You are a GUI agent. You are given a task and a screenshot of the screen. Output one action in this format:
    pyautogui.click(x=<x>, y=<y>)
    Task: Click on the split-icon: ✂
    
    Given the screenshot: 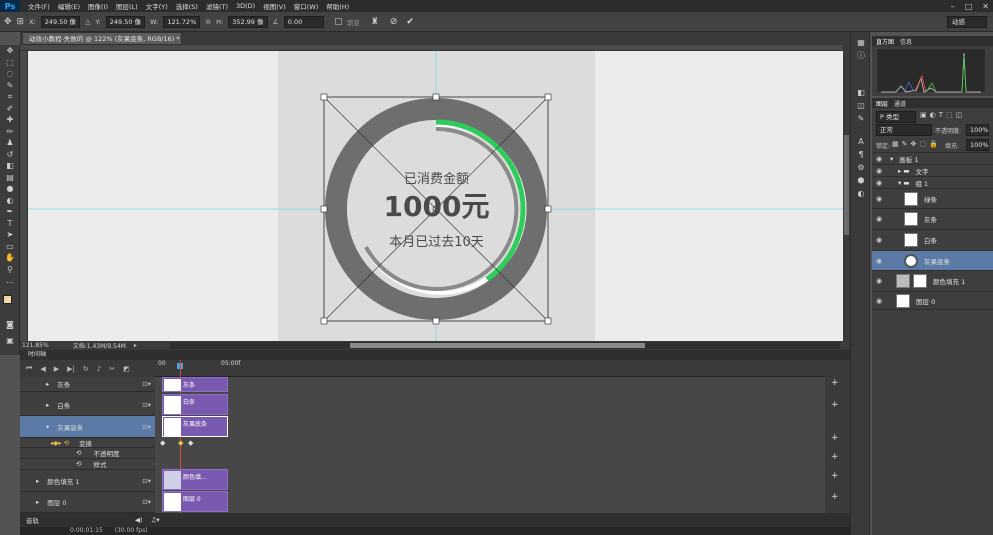 What is the action you would take?
    pyautogui.click(x=112, y=369)
    